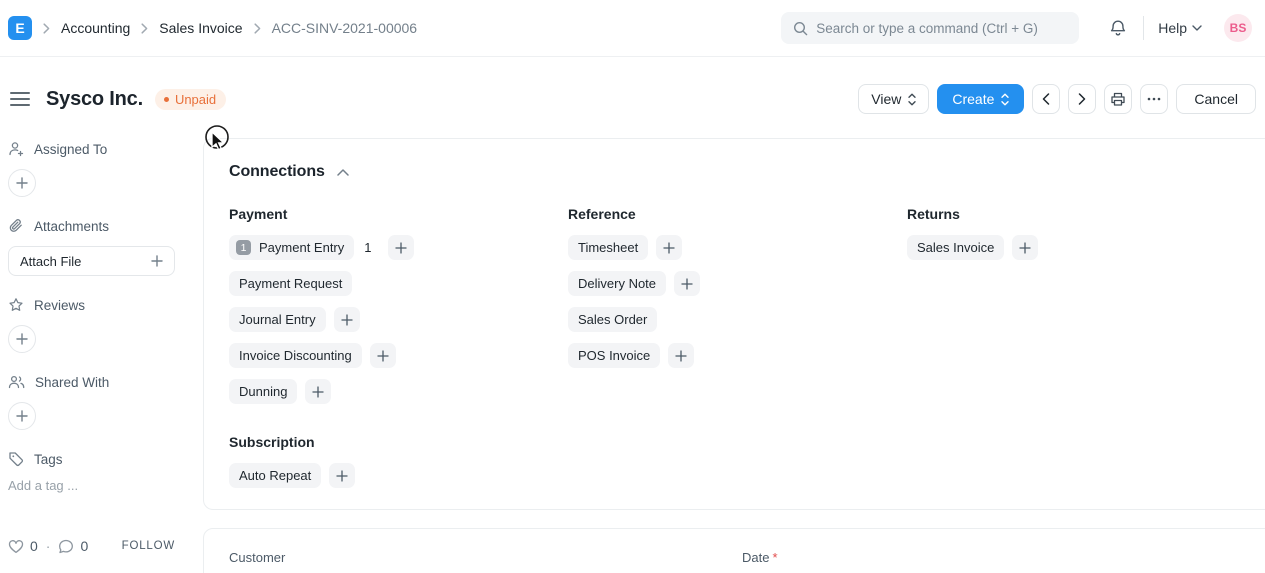  I want to click on add-review-button, so click(22, 339).